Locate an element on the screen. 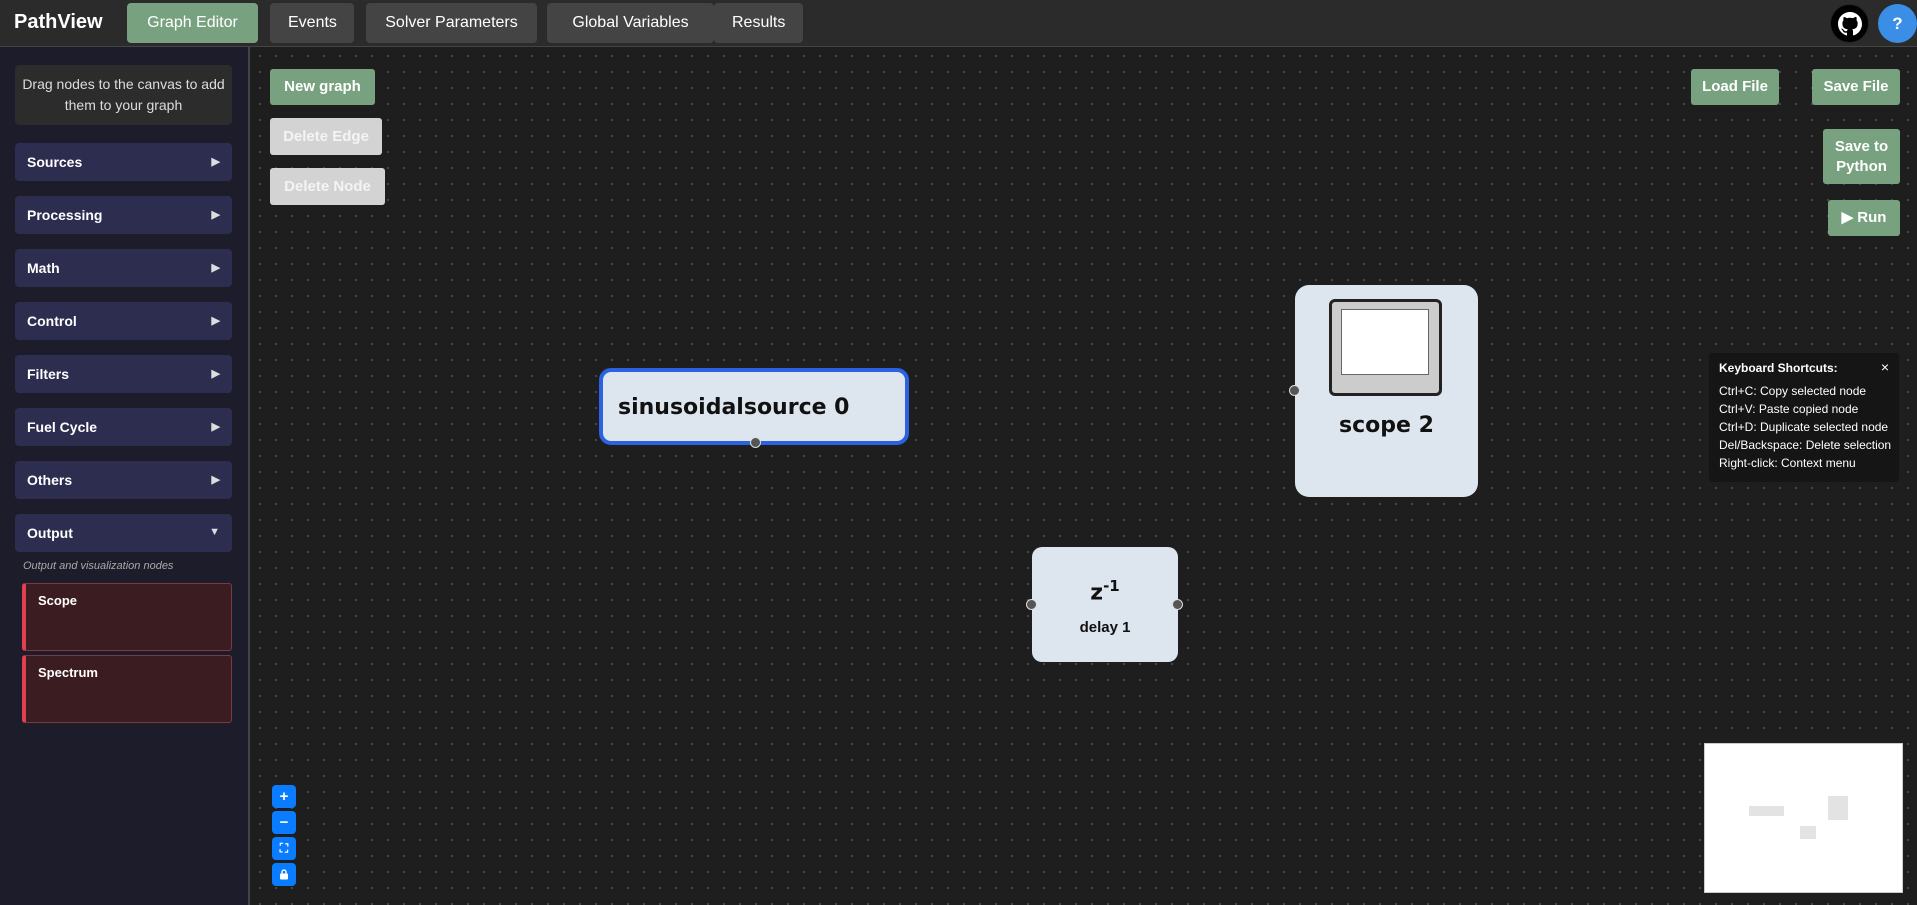 The width and height of the screenshot is (1917, 905). category-label: Sources is located at coordinates (55, 162).